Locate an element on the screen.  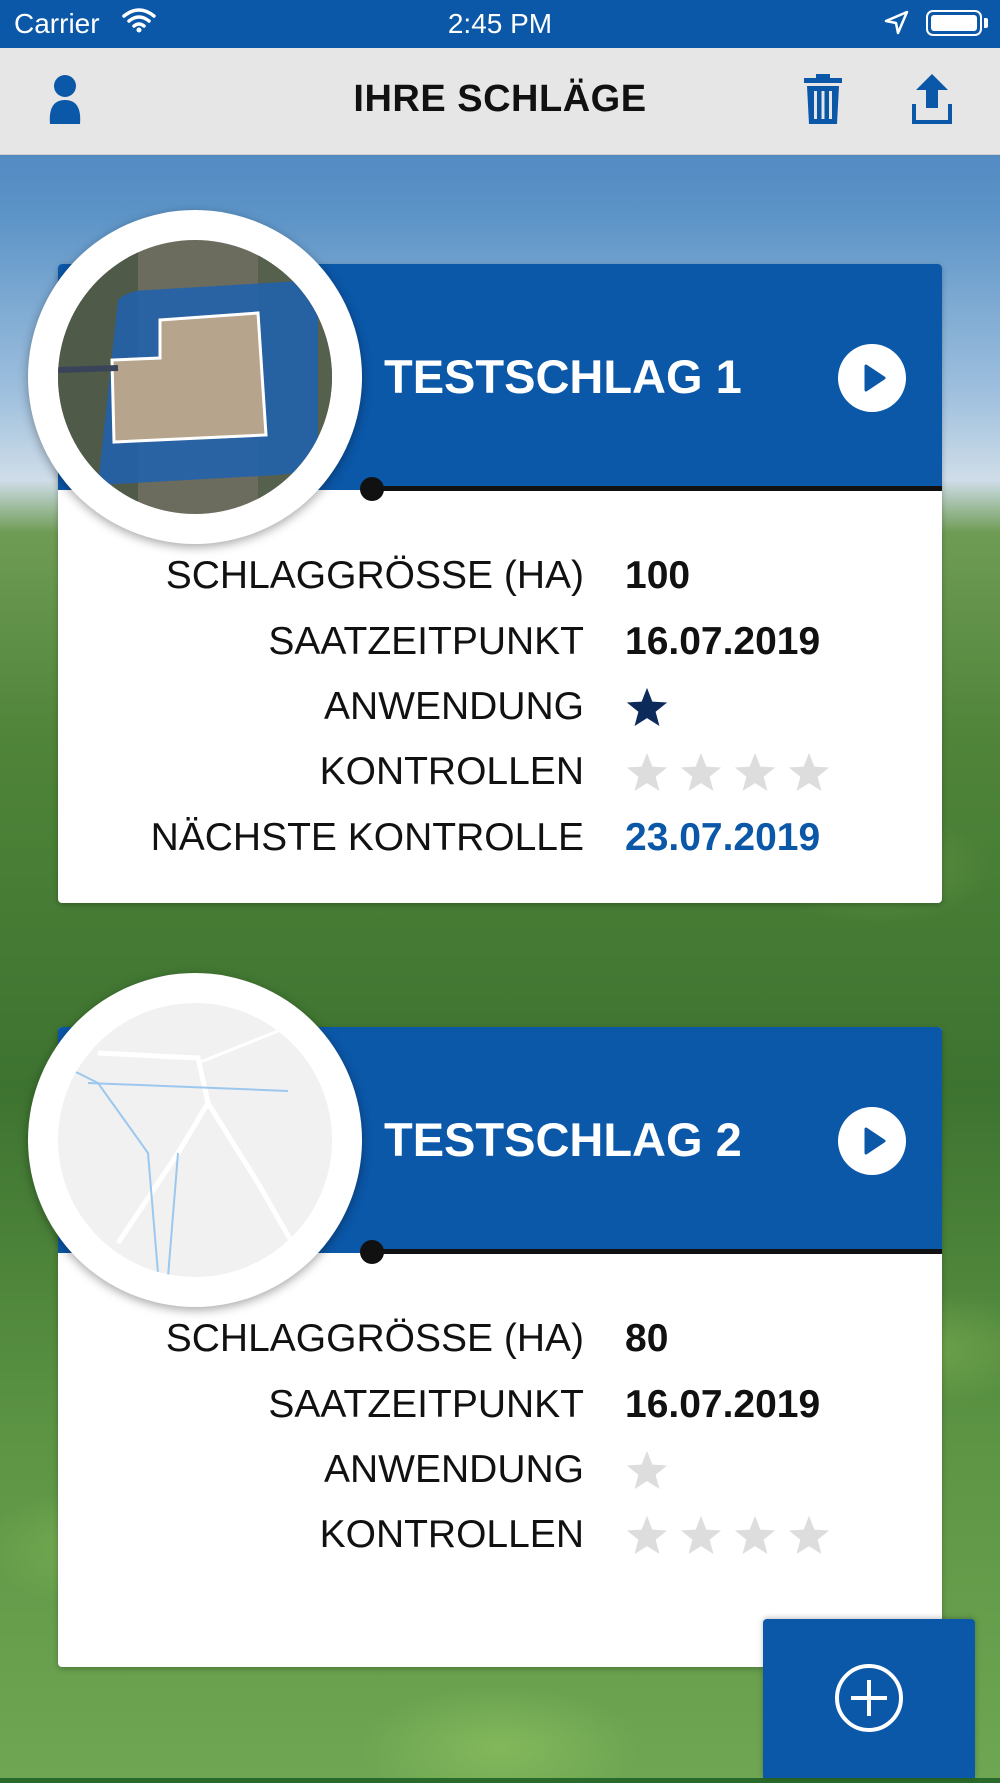
street-map-image is located at coordinates (195, 1140).